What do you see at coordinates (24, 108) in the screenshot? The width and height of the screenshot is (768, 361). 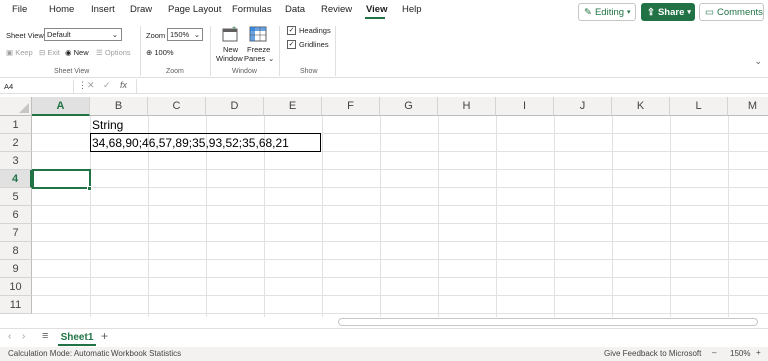 I see `corner-triangle-icon` at bounding box center [24, 108].